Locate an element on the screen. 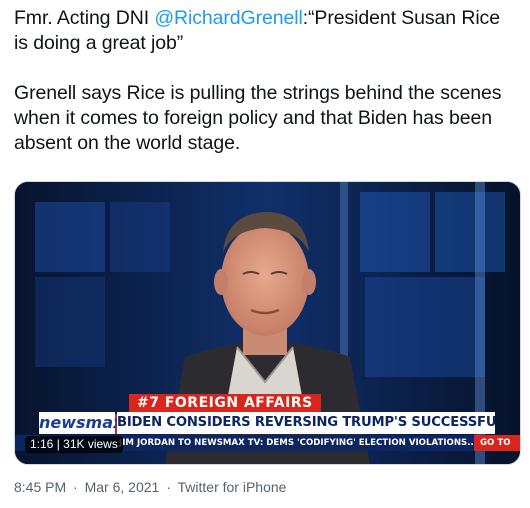  tweet-text-prefix: Fmr. Acting DNI is located at coordinates (84, 18).